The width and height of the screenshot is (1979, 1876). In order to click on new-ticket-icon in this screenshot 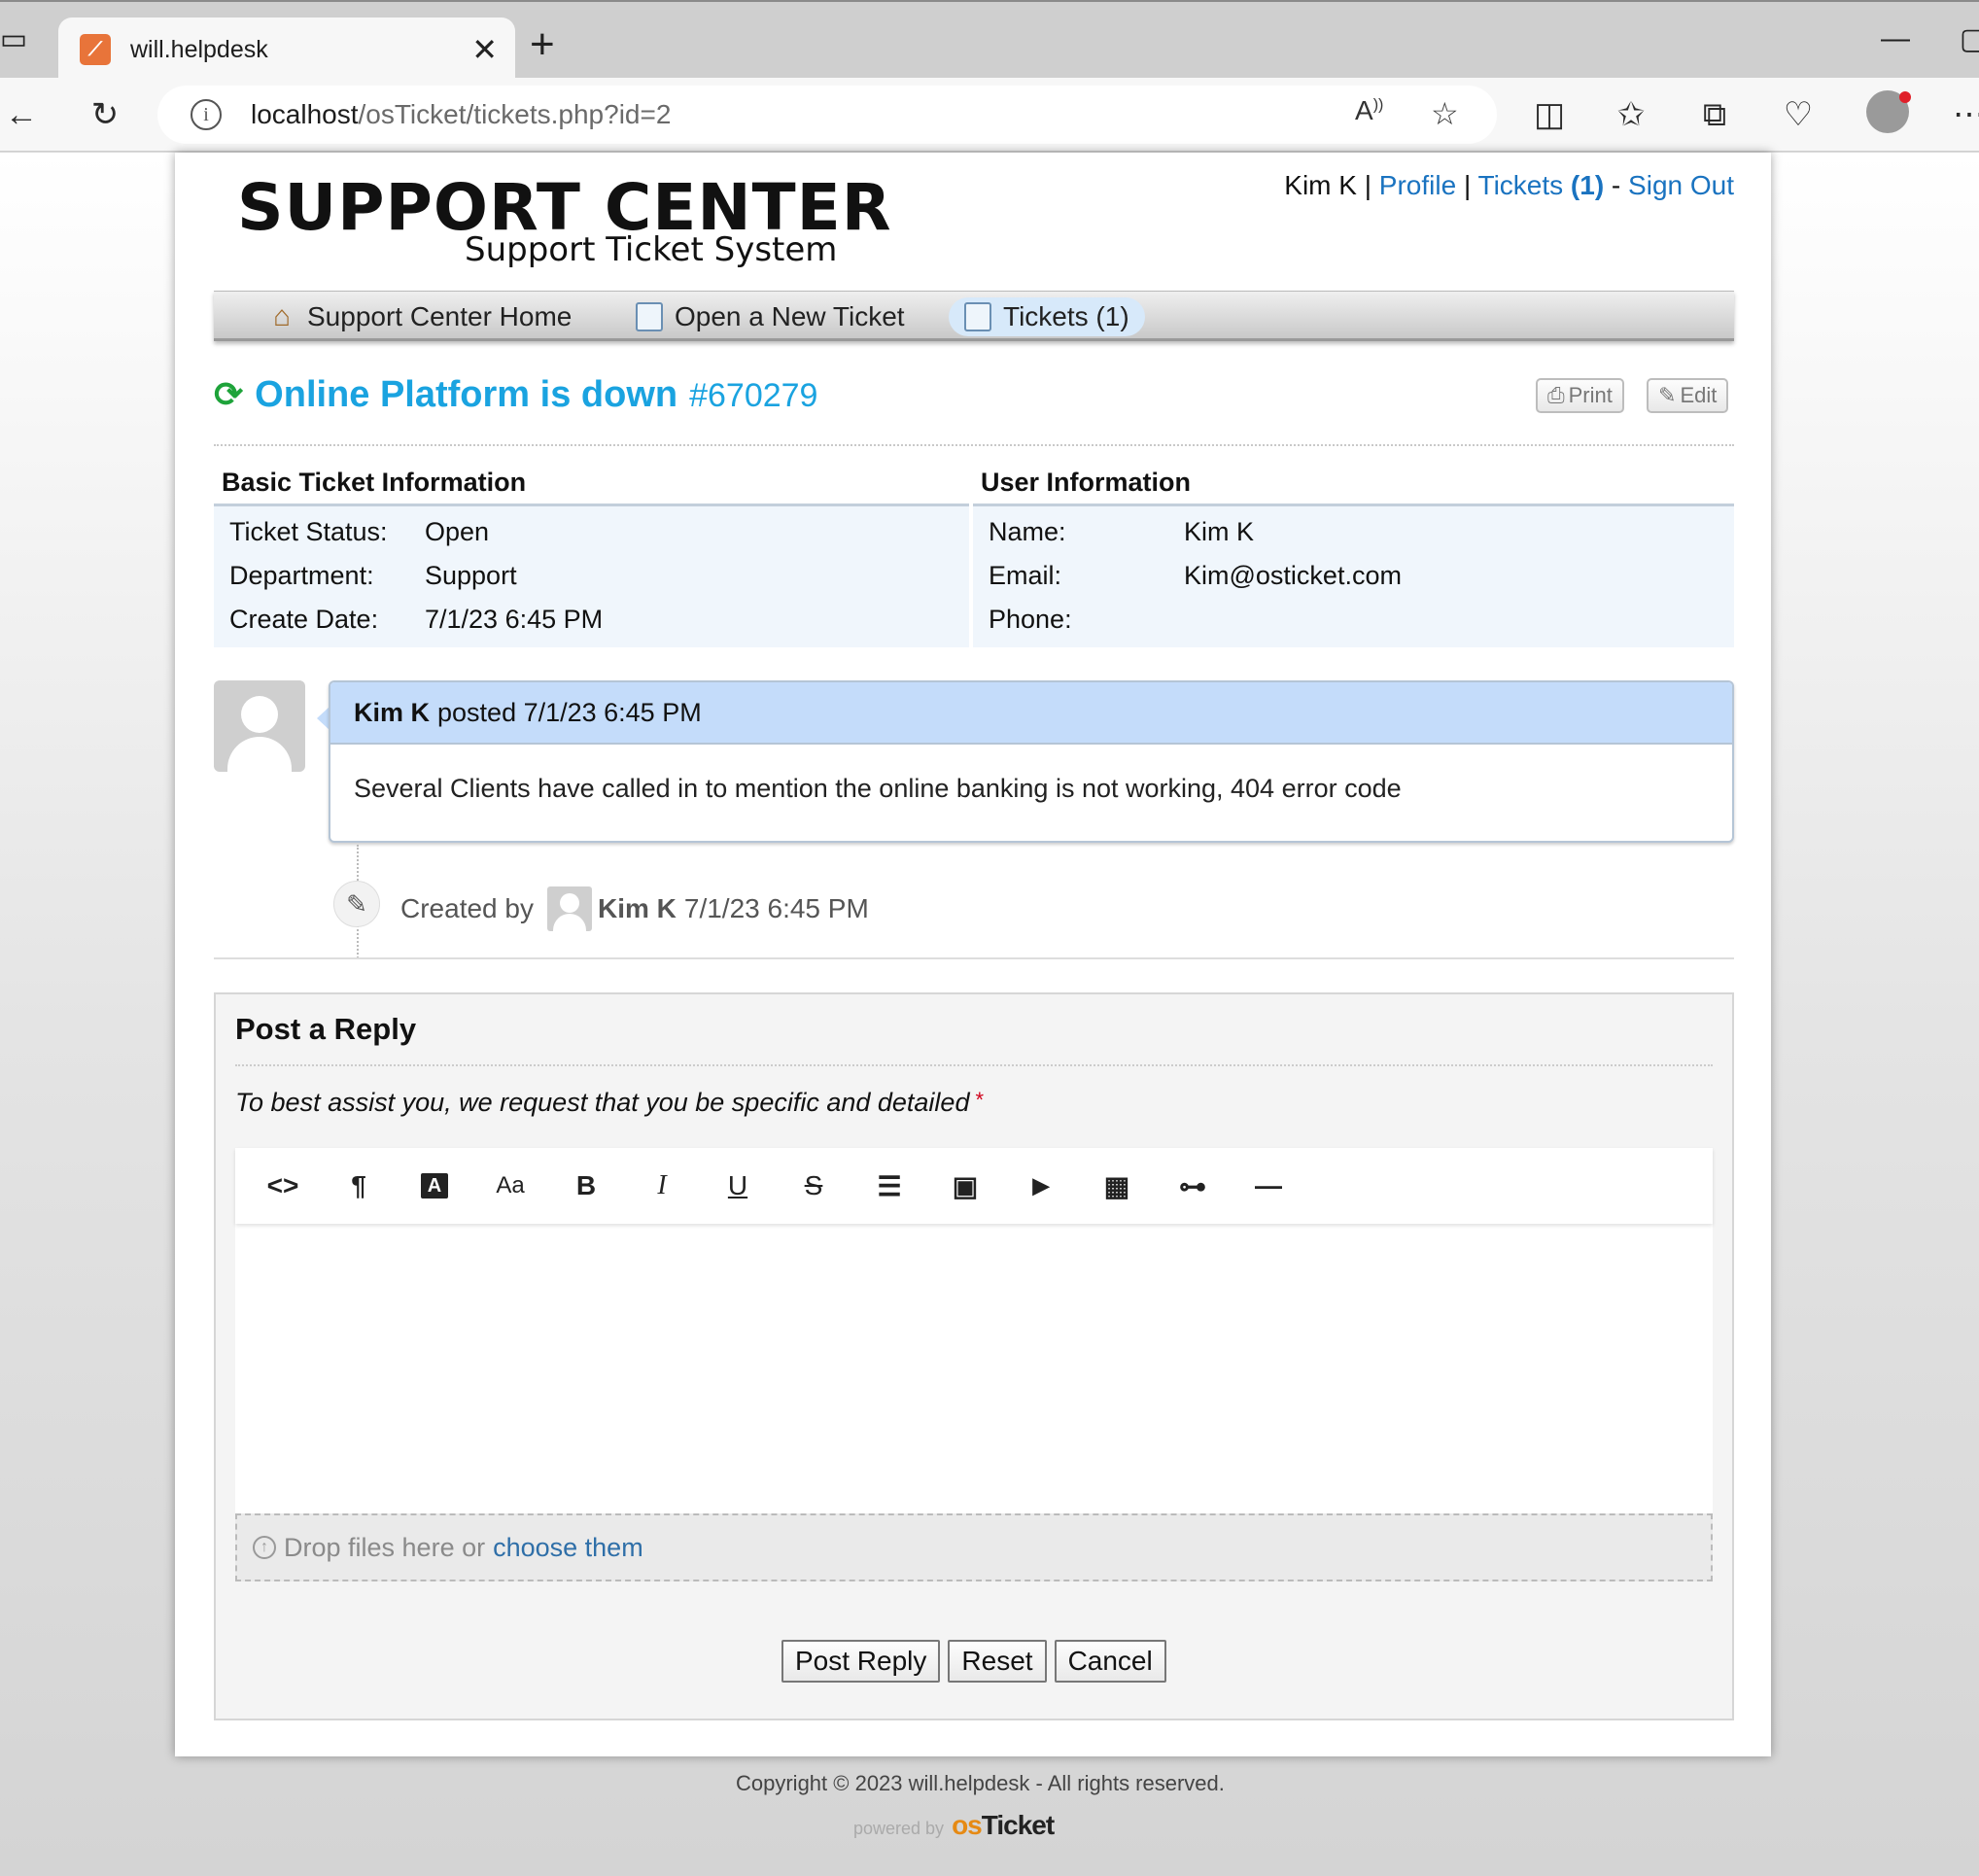, I will do `click(649, 316)`.